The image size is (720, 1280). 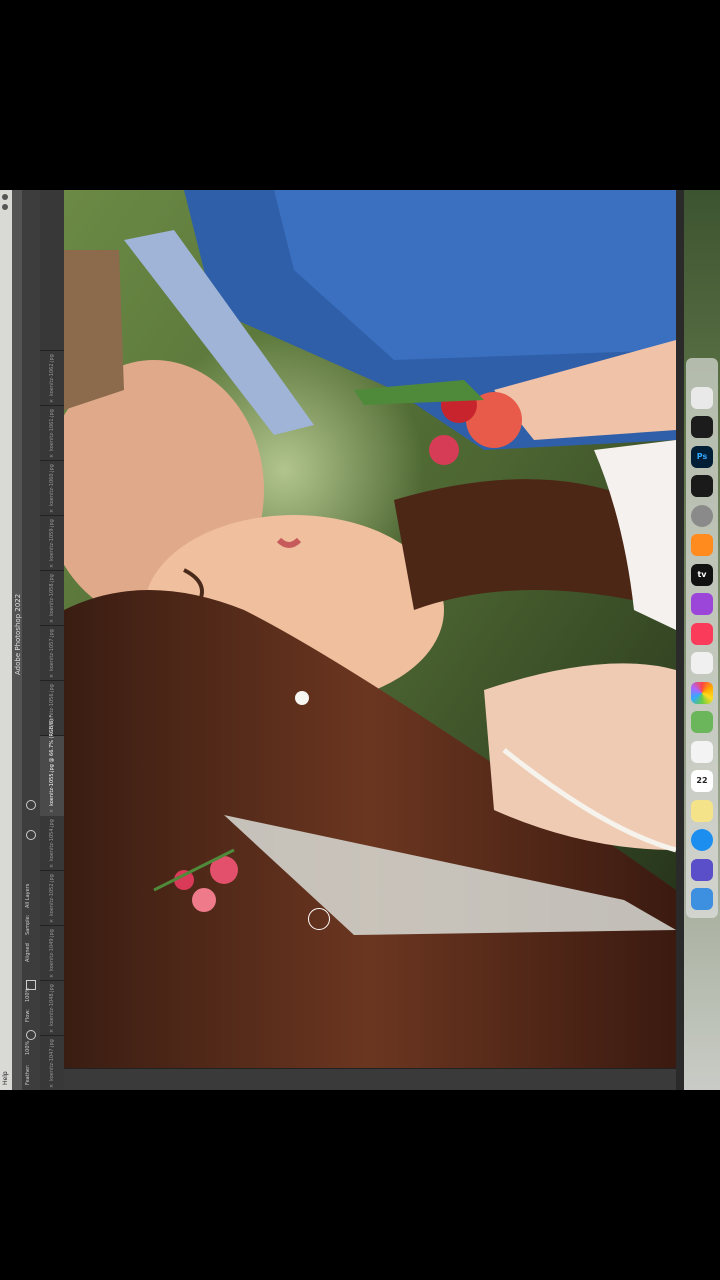 I want to click on photos-icon, so click(x=702, y=692).